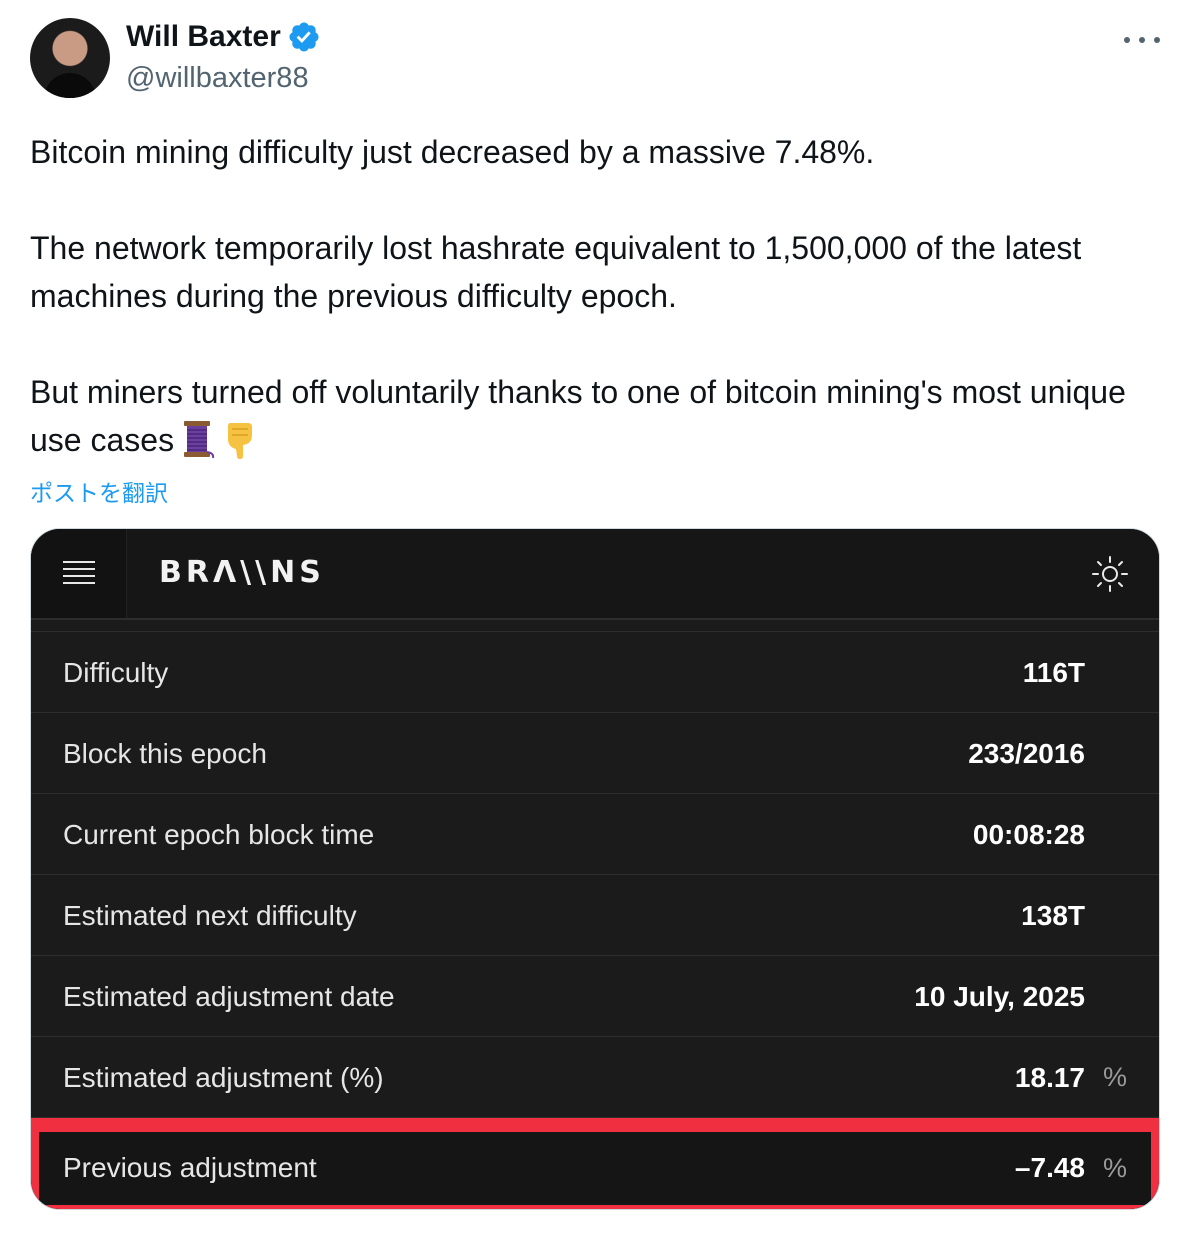  Describe the element at coordinates (595, 915) in the screenshot. I see `stat-row-estimated-next-difficulty: Estimated next difficulty 138T` at that location.